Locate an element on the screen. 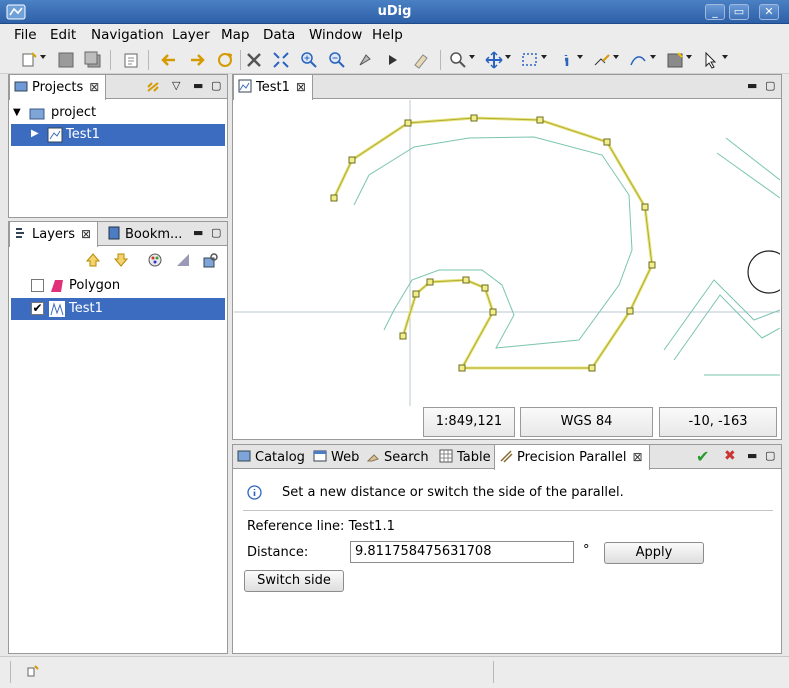  layer-visibility-checkbox: ✔ is located at coordinates (37, 308).